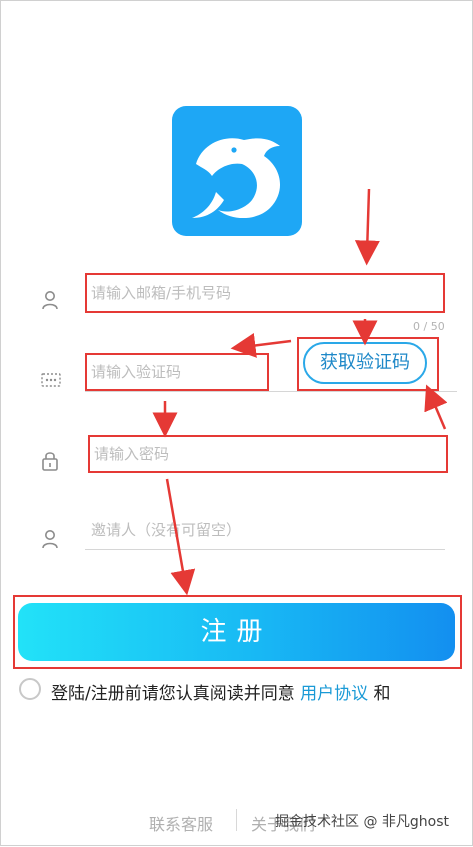 This screenshot has width=473, height=847. Describe the element at coordinates (382, 694) in the screenshot. I see `agreement-suffix: 和` at that location.